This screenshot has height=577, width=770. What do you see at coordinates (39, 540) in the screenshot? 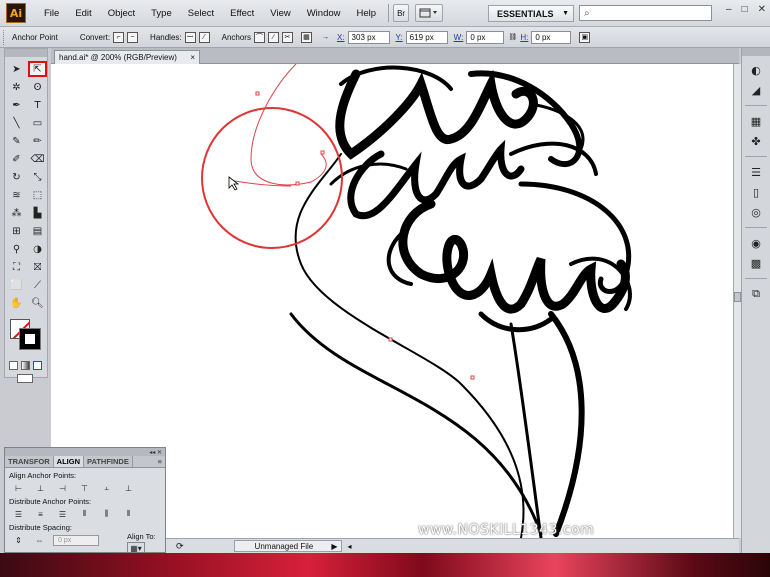
I see `distribute-hspace-icon: ⇔` at bounding box center [39, 540].